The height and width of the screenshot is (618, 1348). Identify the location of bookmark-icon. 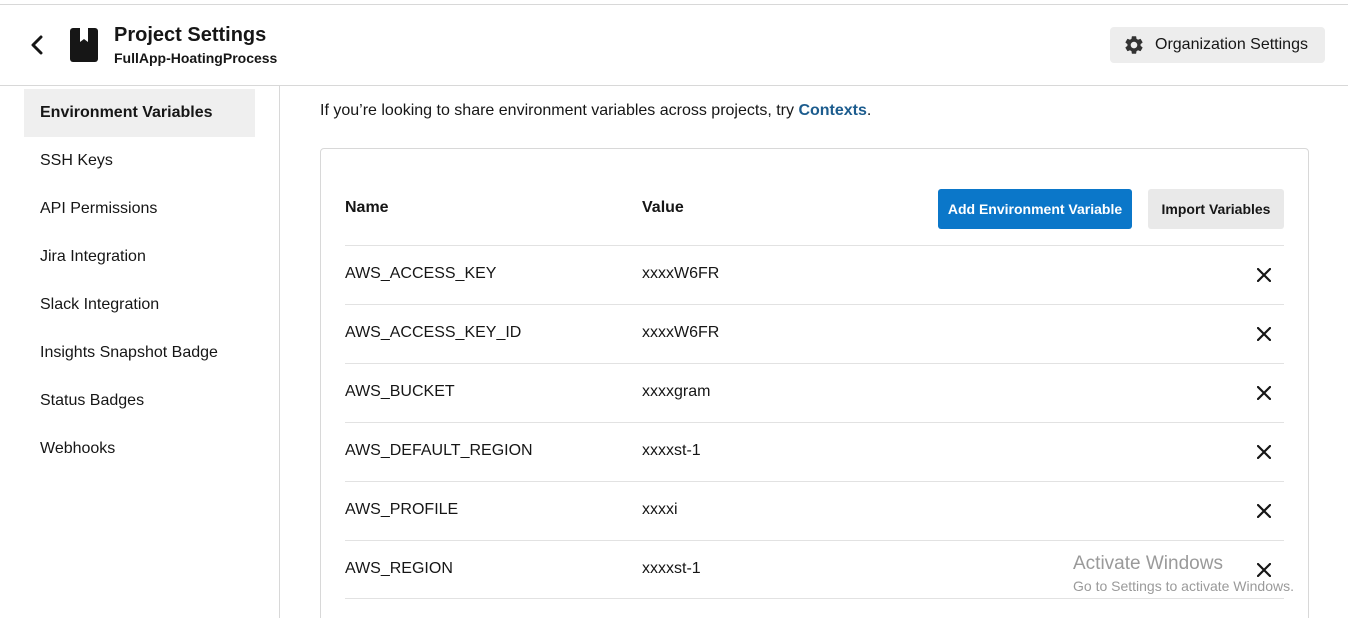
(84, 45).